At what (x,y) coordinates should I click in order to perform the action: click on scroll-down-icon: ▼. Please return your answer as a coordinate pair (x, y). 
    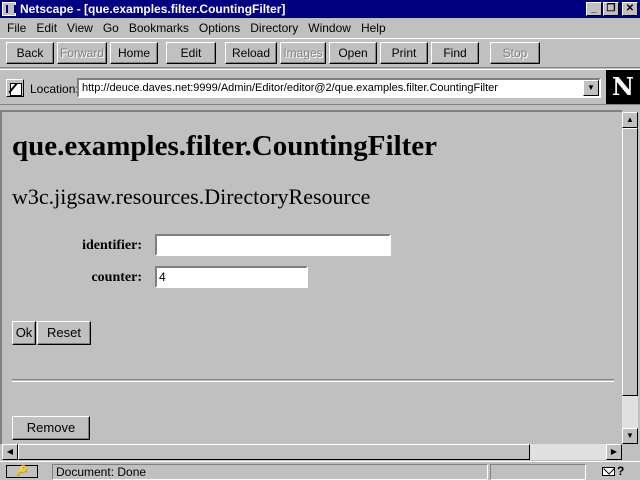
    Looking at the image, I should click on (630, 436).